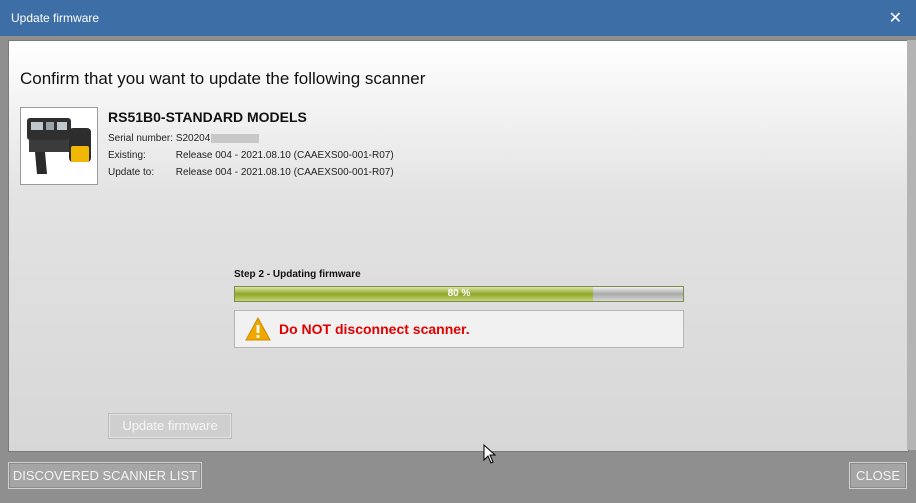 The width and height of the screenshot is (916, 503). What do you see at coordinates (878, 475) in the screenshot?
I see `close-button: CLOSE` at bounding box center [878, 475].